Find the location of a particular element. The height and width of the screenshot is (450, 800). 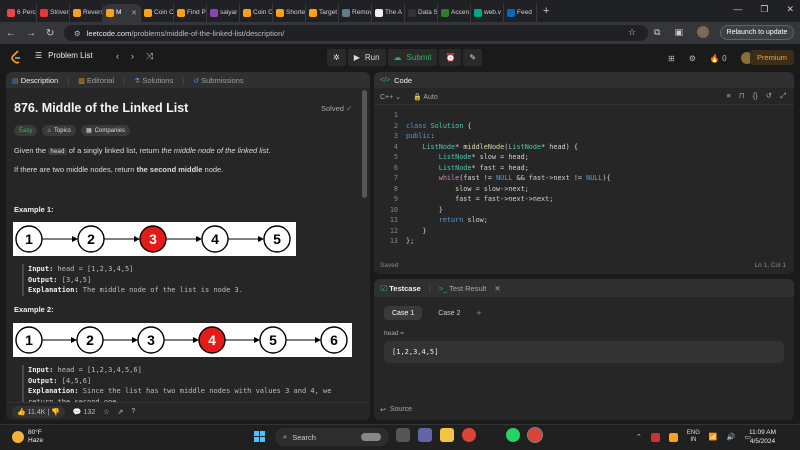

language-indicator: ENG IN is located at coordinates (693, 437).